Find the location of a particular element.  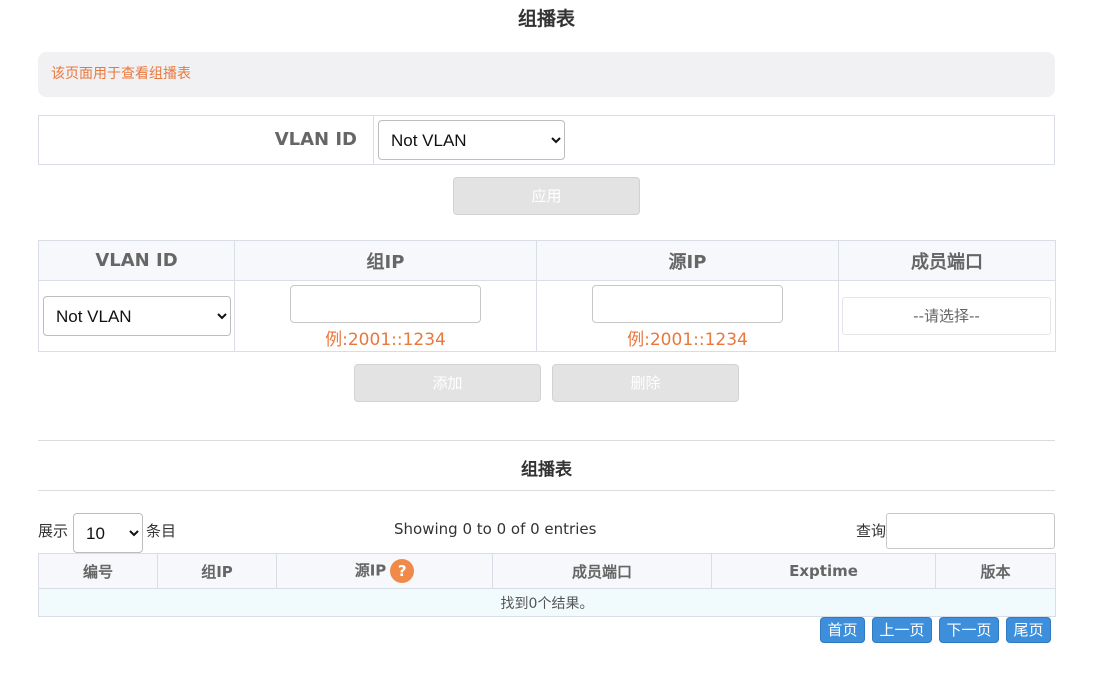

column-group-ip: 组IP is located at coordinates (217, 571).